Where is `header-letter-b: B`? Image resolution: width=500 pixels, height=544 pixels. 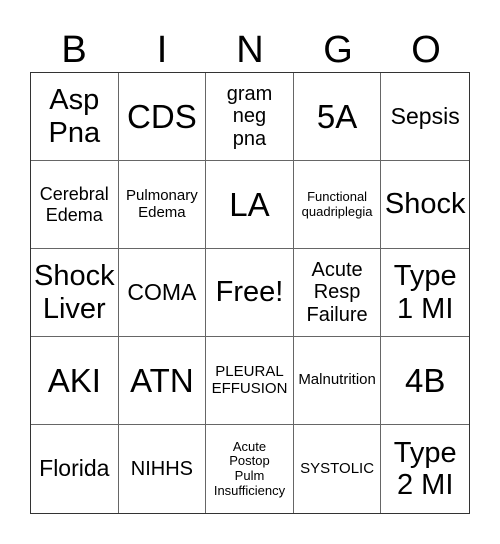 header-letter-b: B is located at coordinates (74, 50).